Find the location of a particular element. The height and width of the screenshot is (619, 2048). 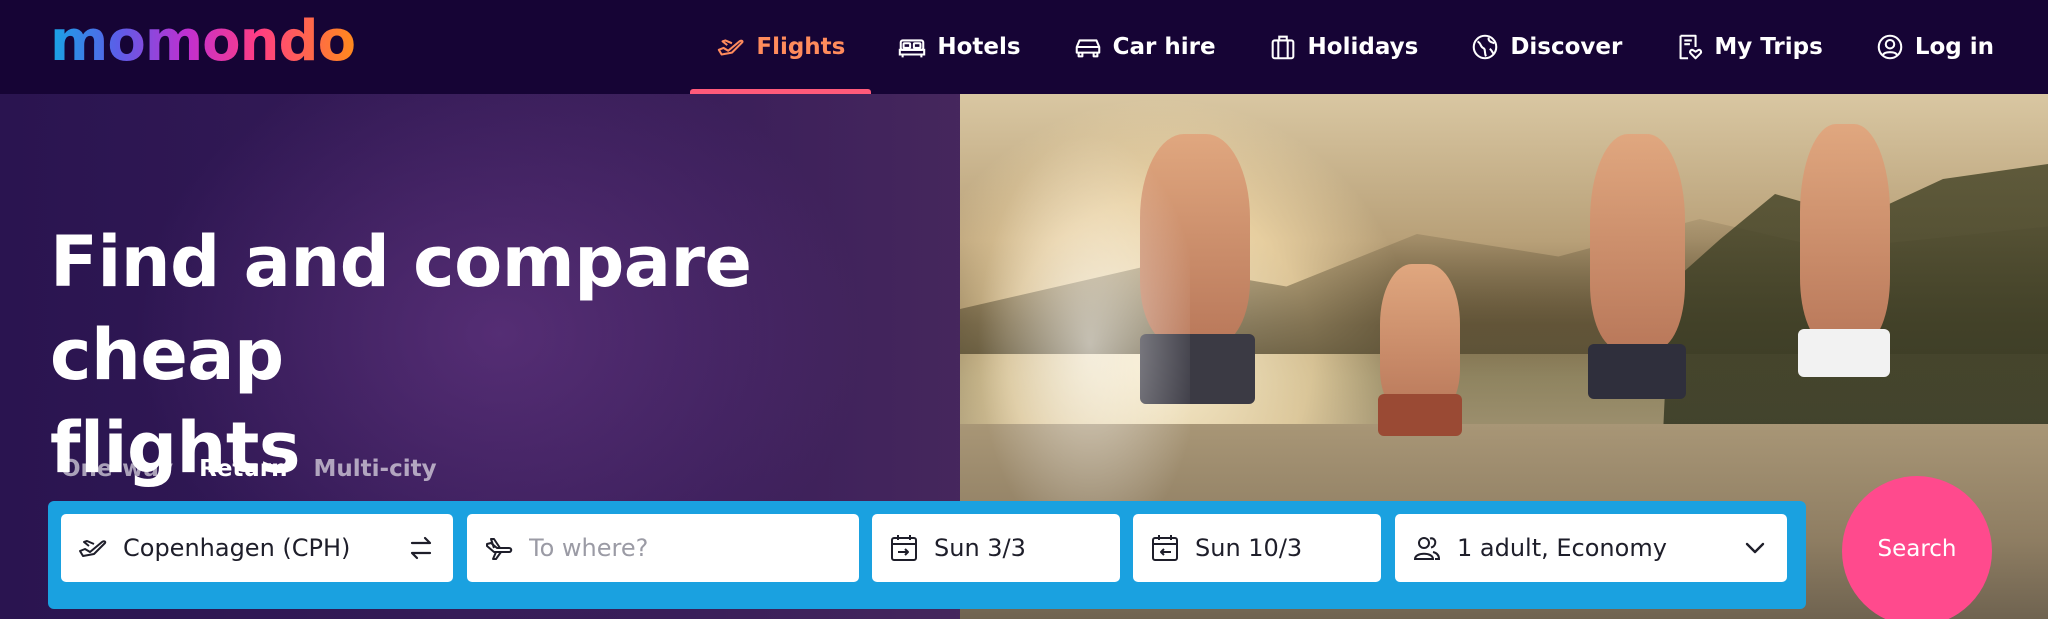

return-date-field: Sun 10/3 is located at coordinates (1257, 548).